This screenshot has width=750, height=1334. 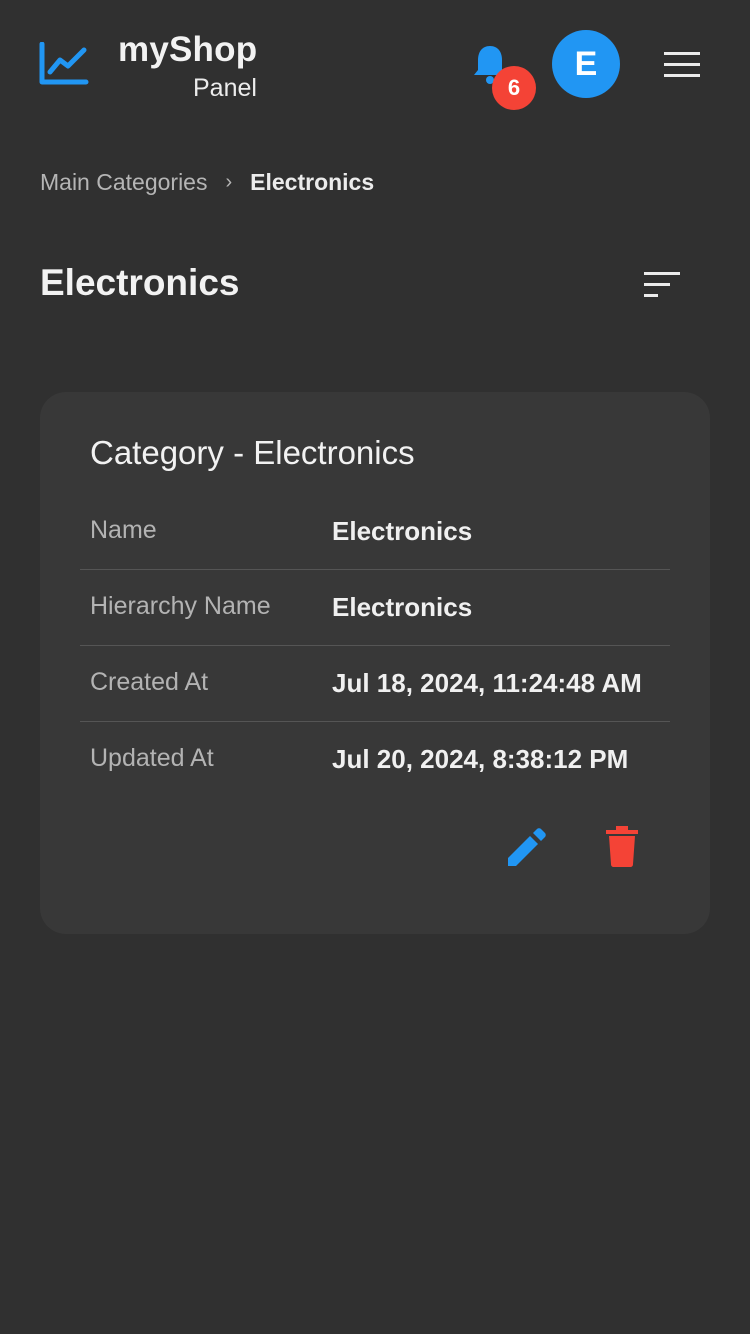 I want to click on breadcrumb: Main Categories › Electronics, so click(x=207, y=182).